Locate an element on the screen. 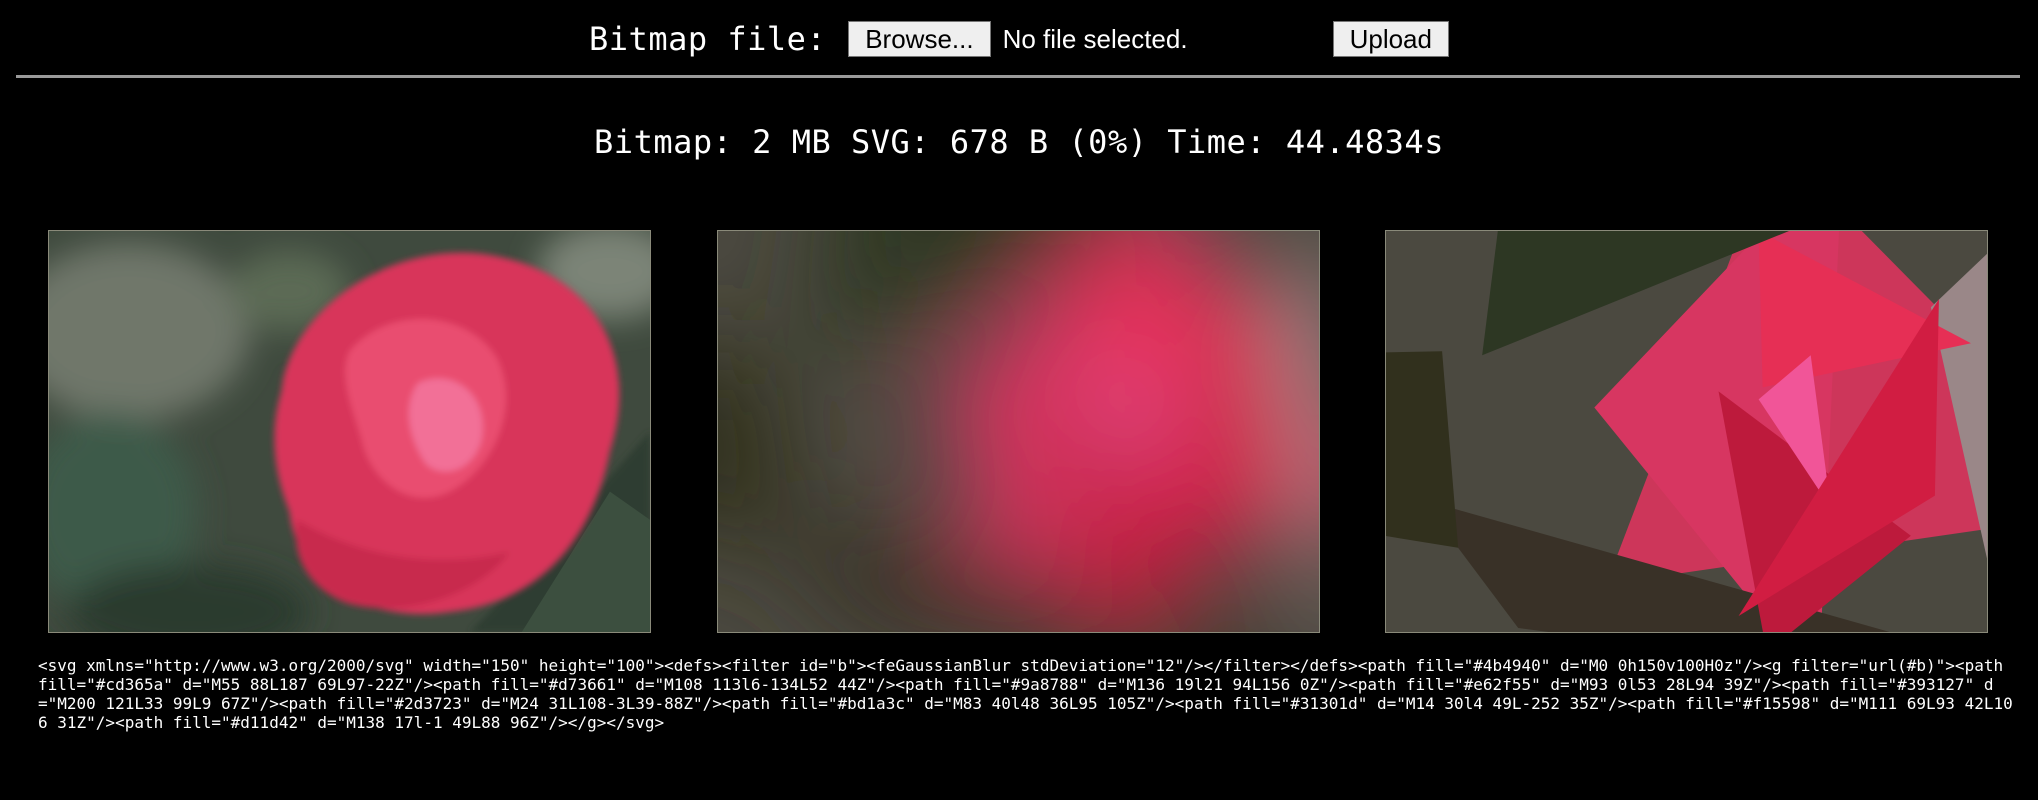 The height and width of the screenshot is (800, 2038). original-bitmap-image is located at coordinates (349, 431).